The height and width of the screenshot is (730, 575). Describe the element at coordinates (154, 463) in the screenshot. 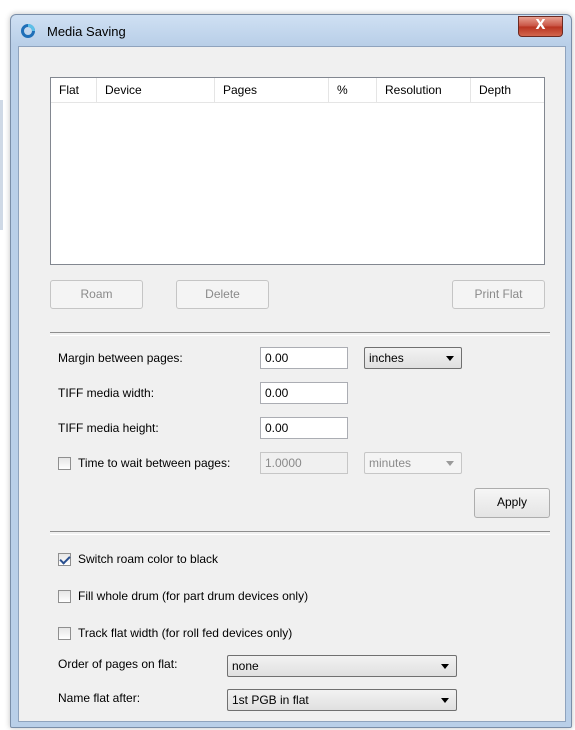

I see `wait-label: Time to wait between pages:` at that location.